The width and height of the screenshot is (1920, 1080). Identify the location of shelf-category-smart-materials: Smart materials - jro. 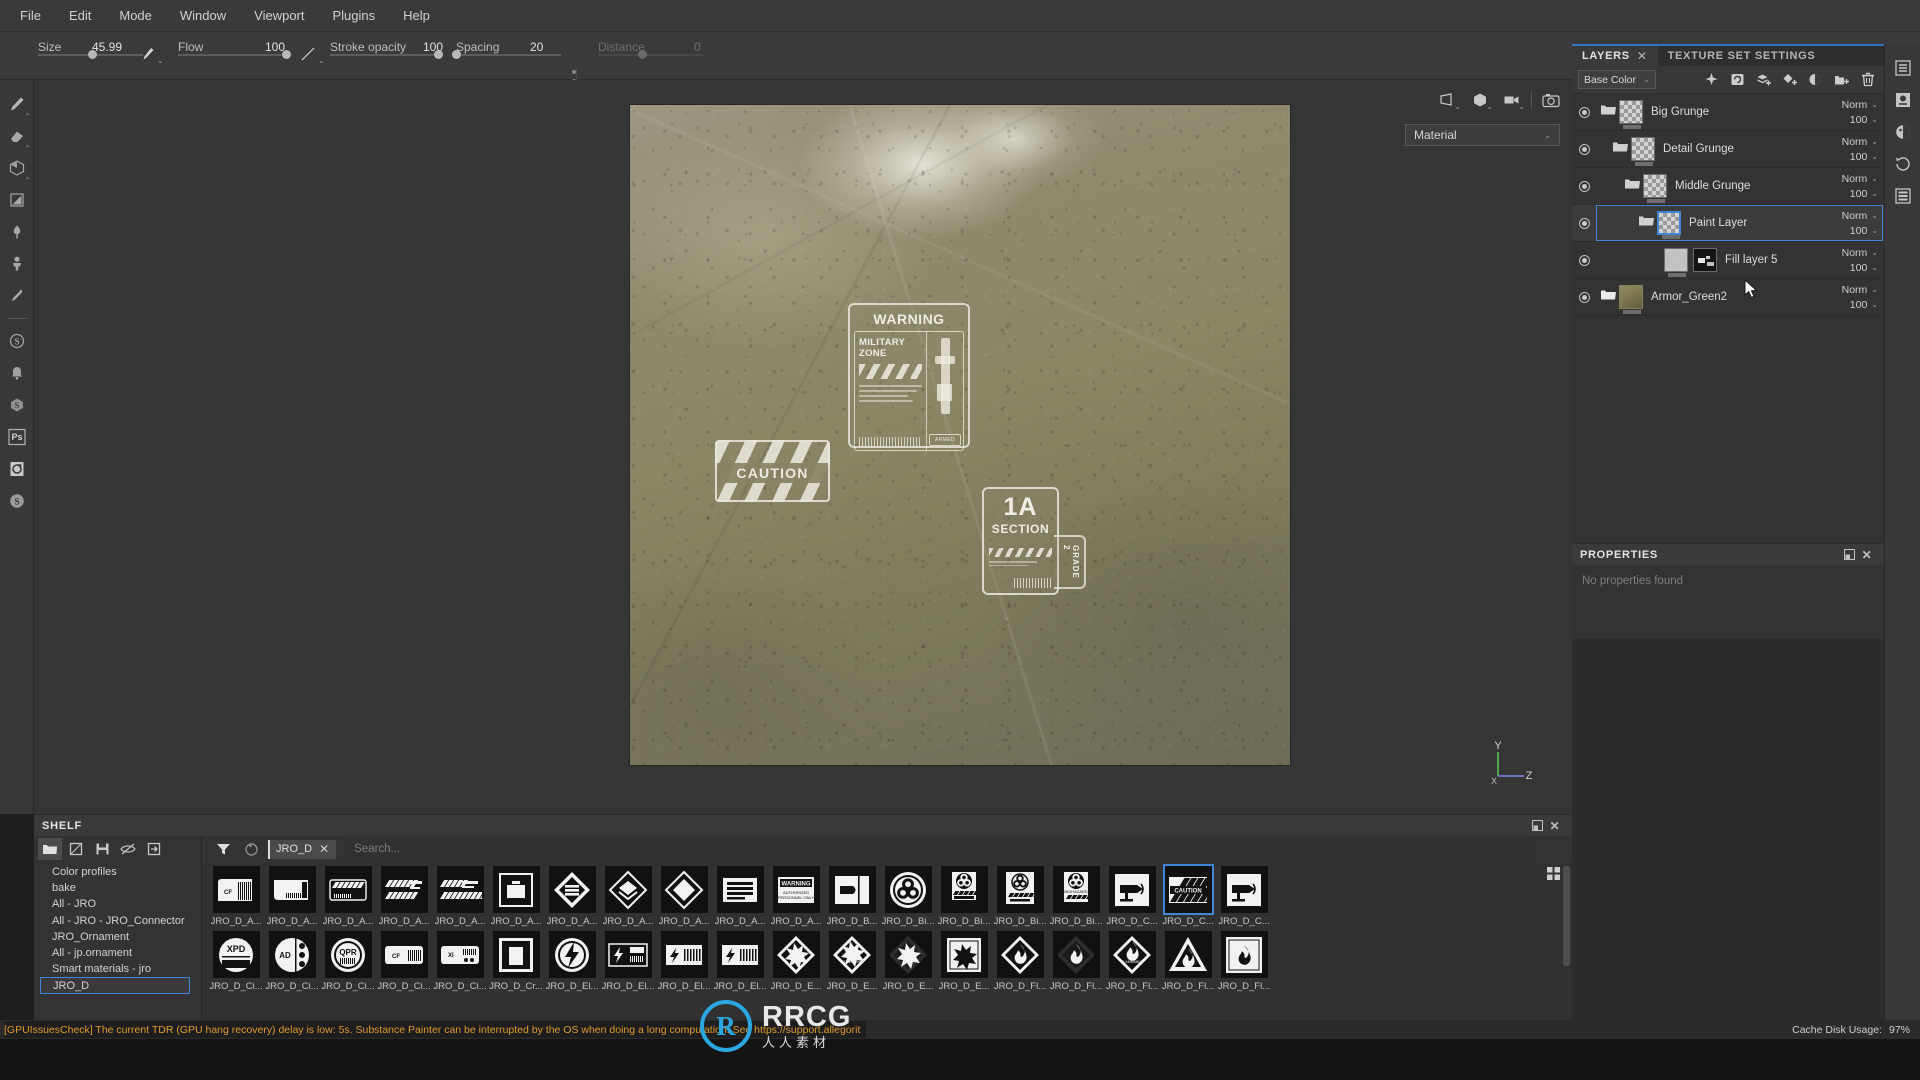
(123, 969).